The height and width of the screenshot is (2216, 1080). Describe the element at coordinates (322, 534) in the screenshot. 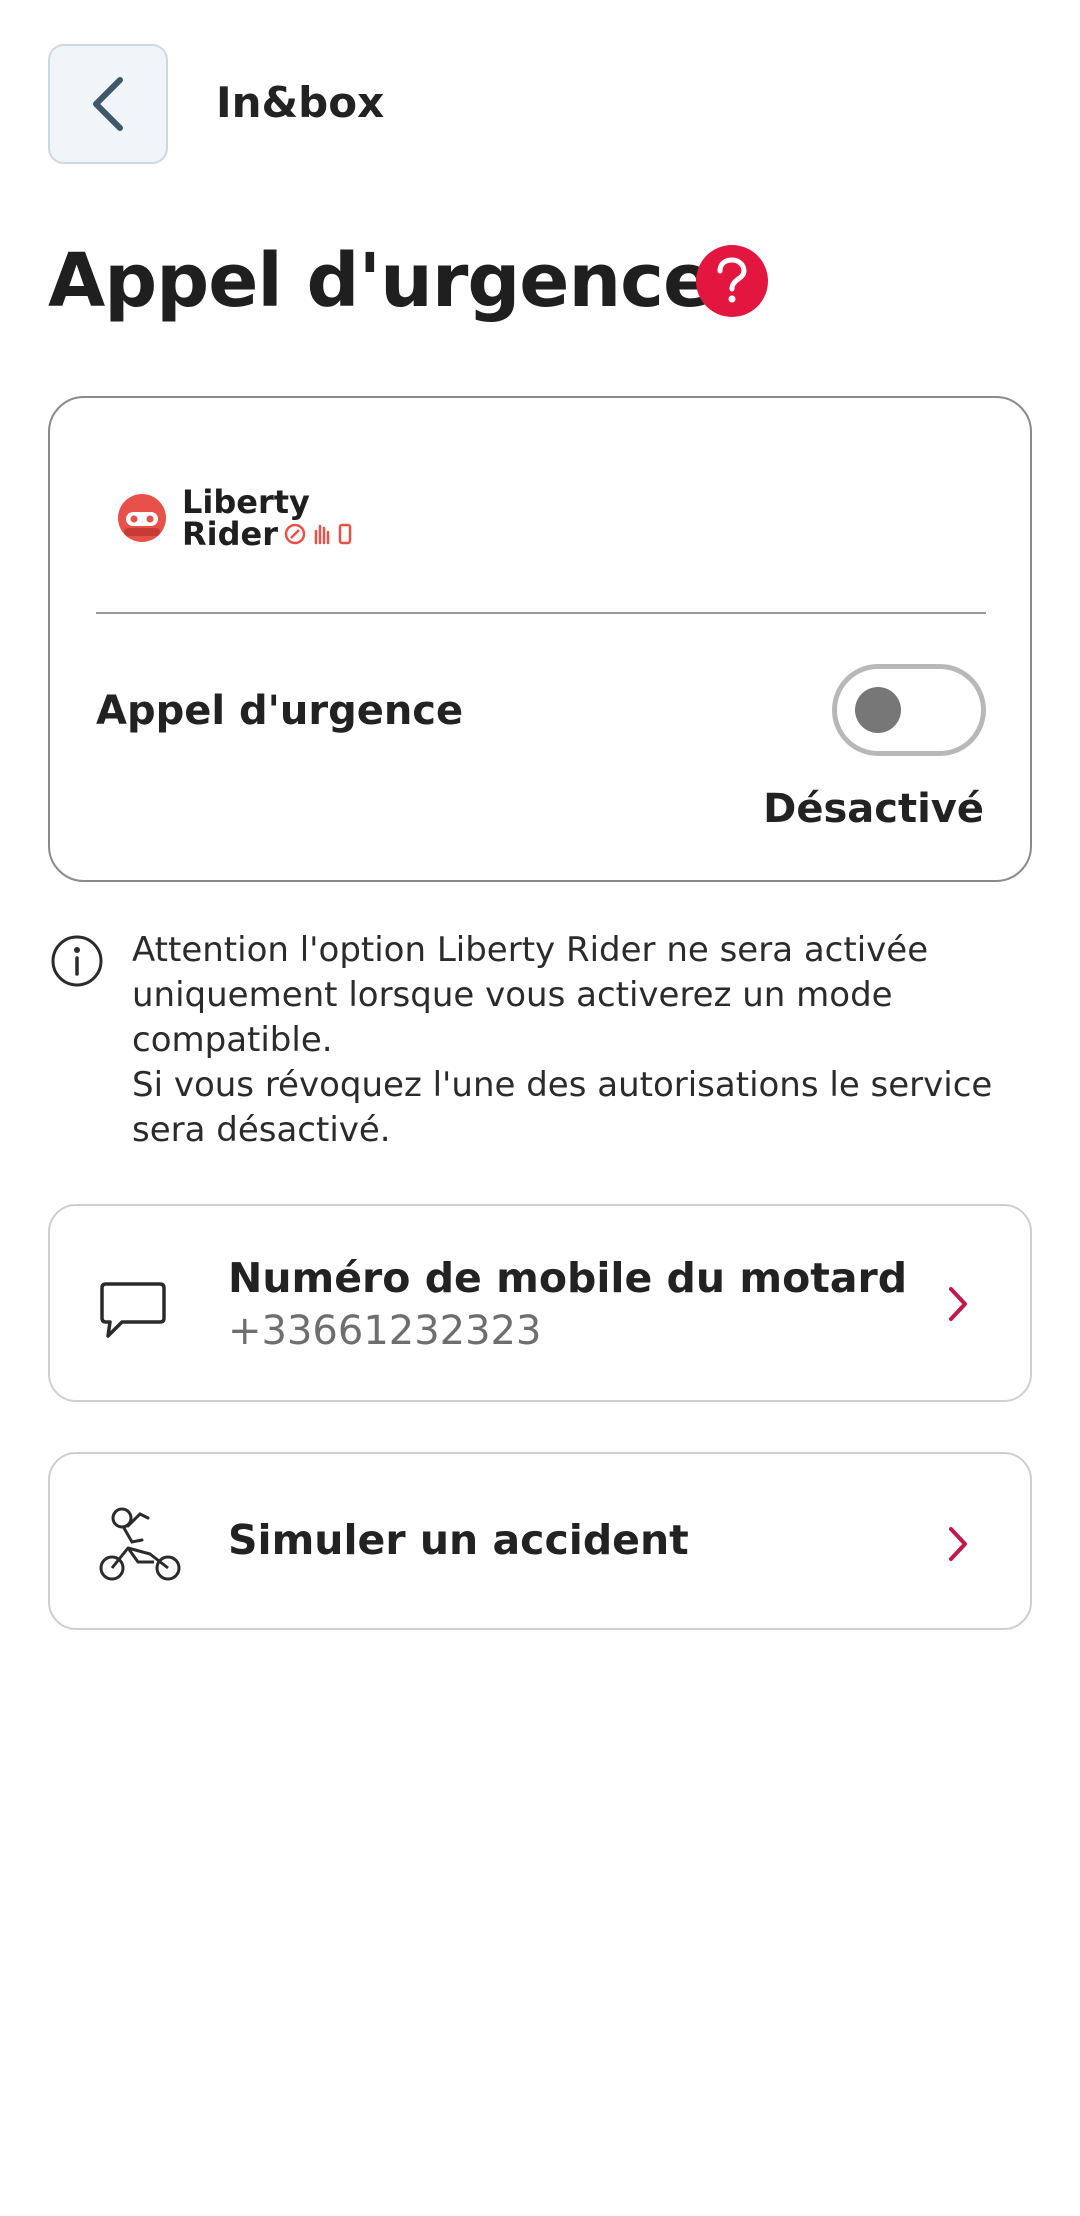

I see `hand-icon` at that location.